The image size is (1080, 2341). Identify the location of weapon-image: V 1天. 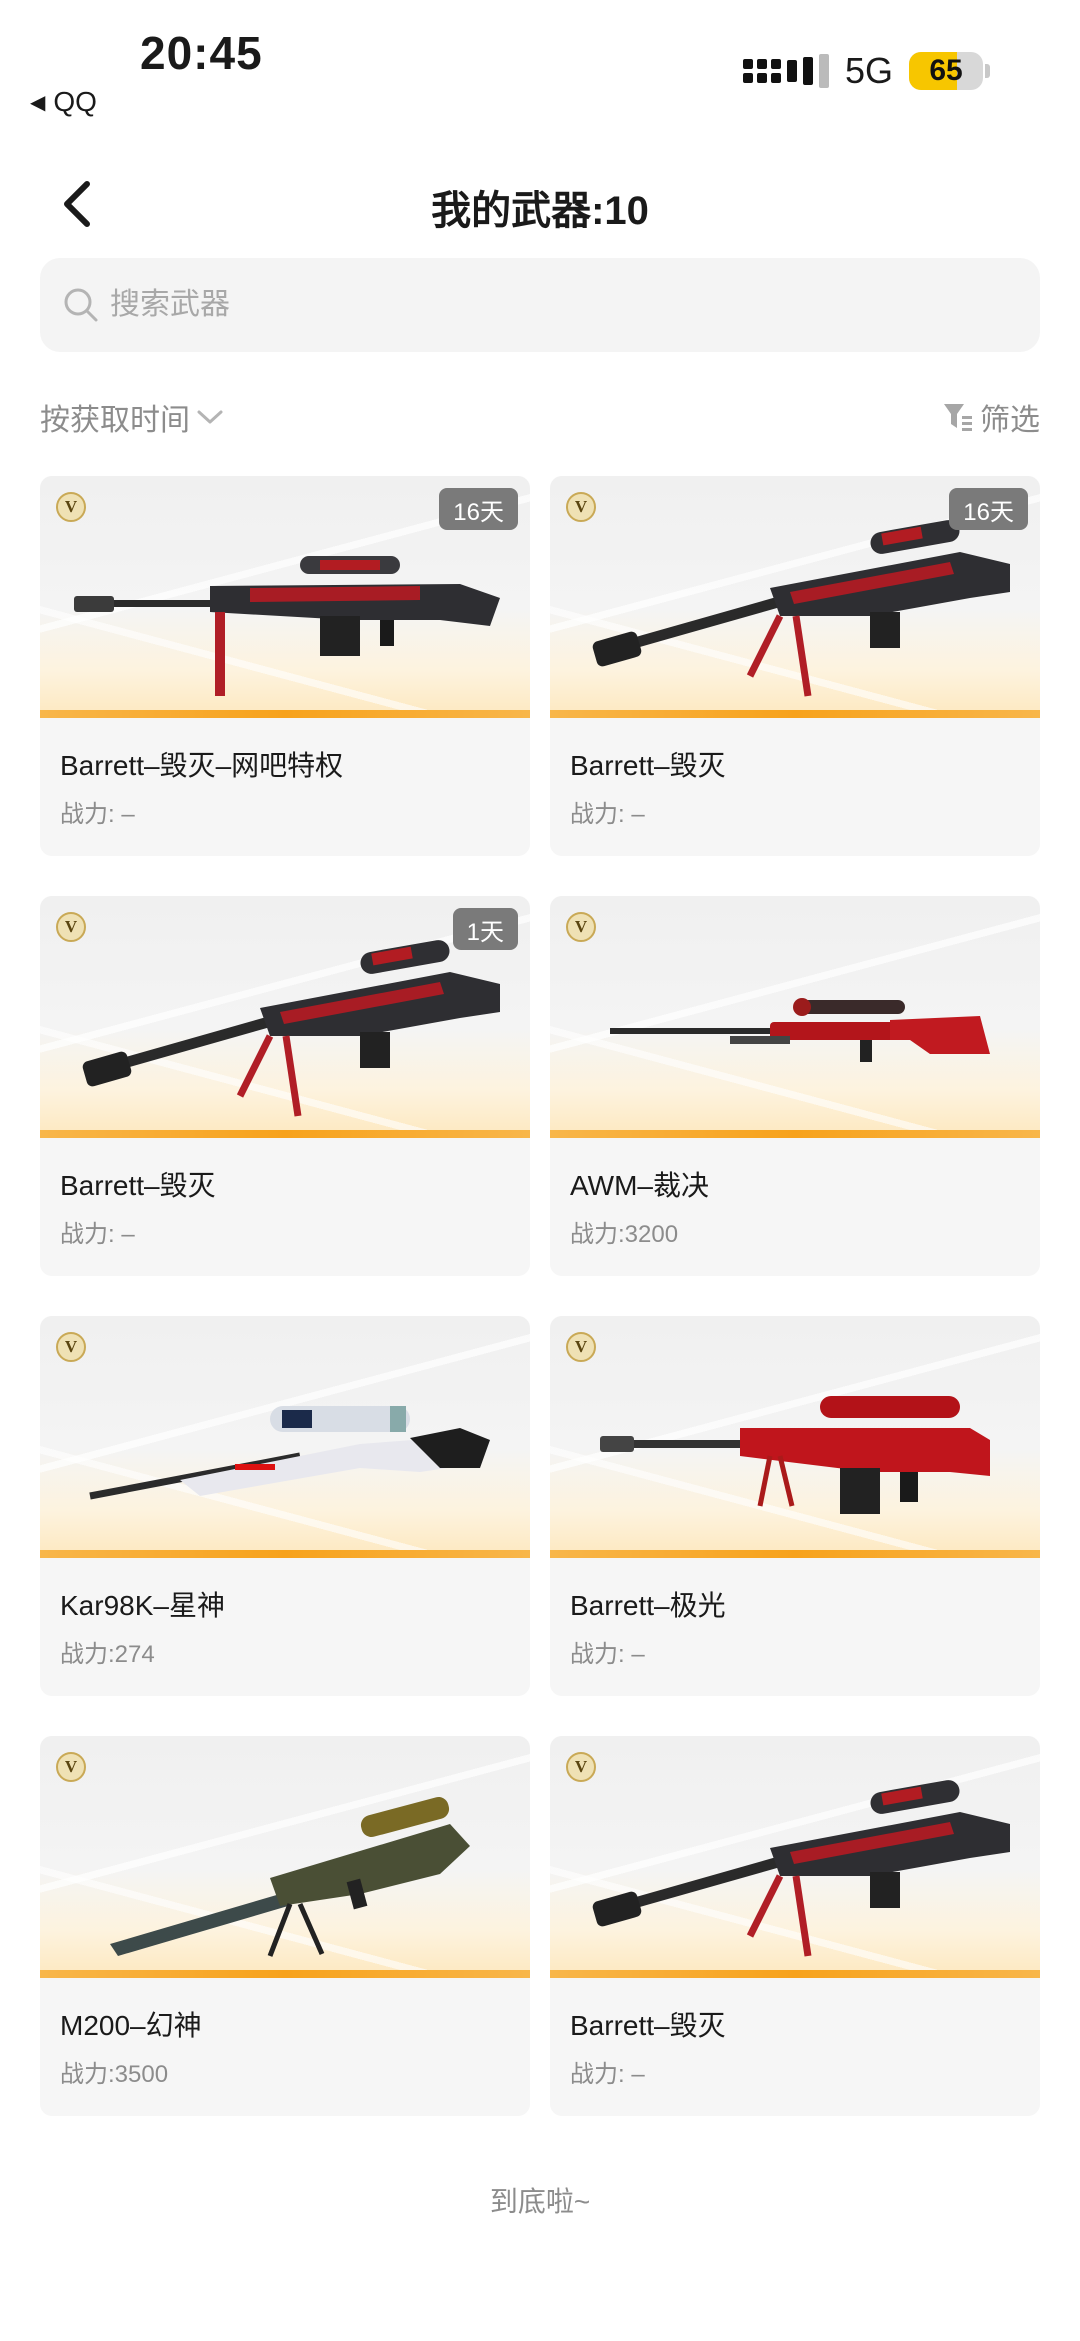
(285, 1017).